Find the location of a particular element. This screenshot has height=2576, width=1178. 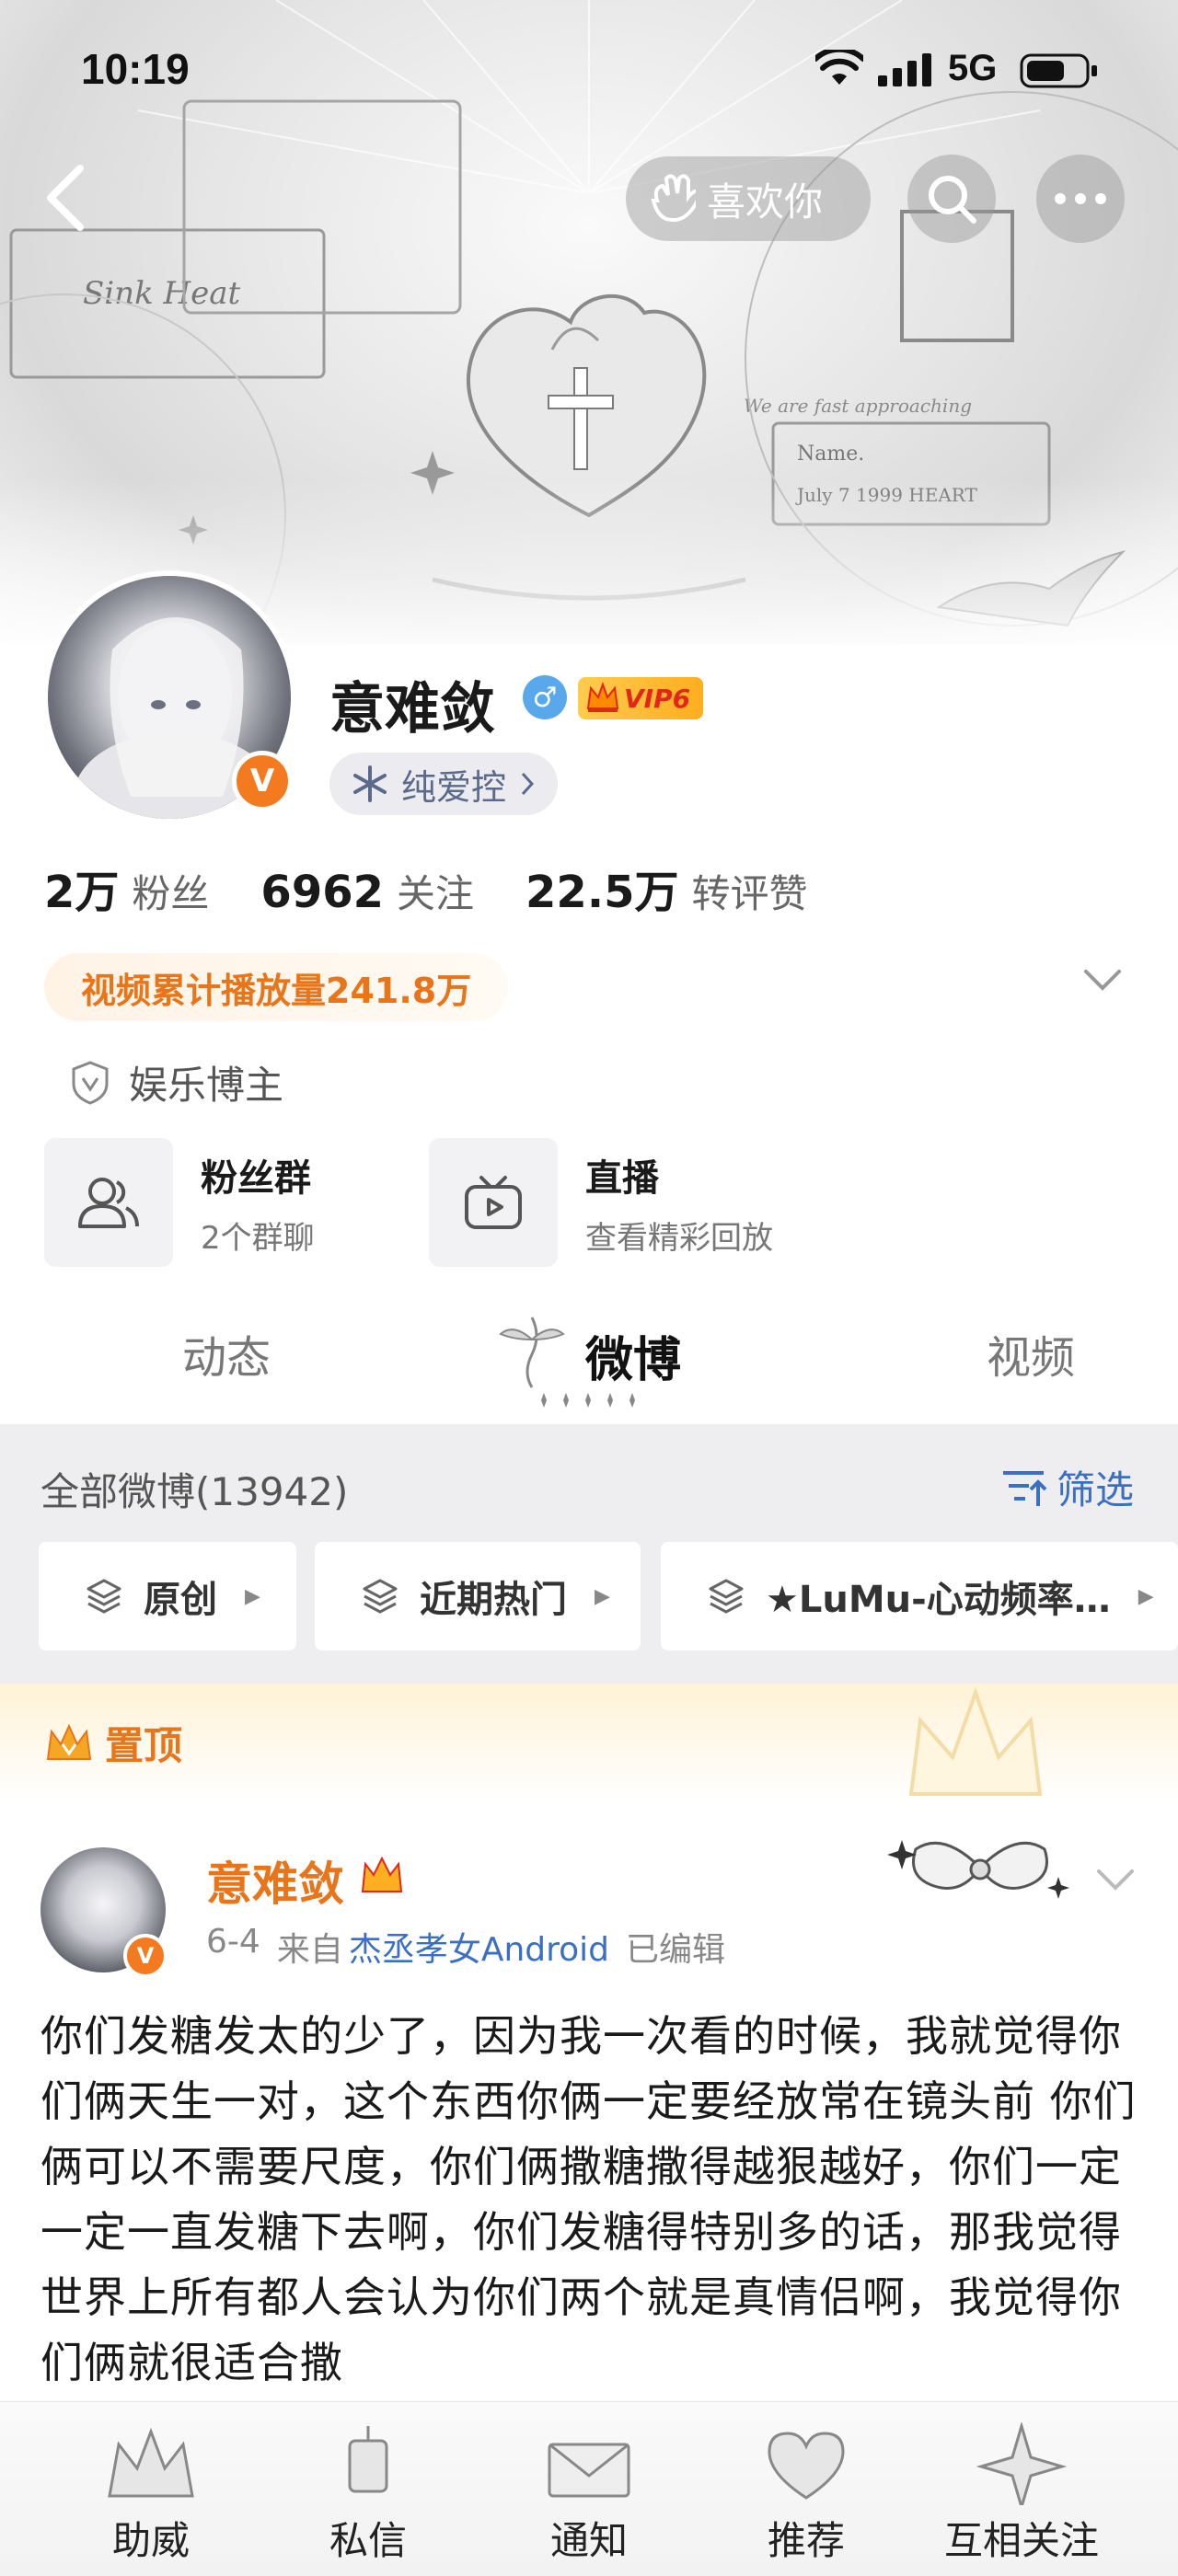

search-icon is located at coordinates (952, 200).